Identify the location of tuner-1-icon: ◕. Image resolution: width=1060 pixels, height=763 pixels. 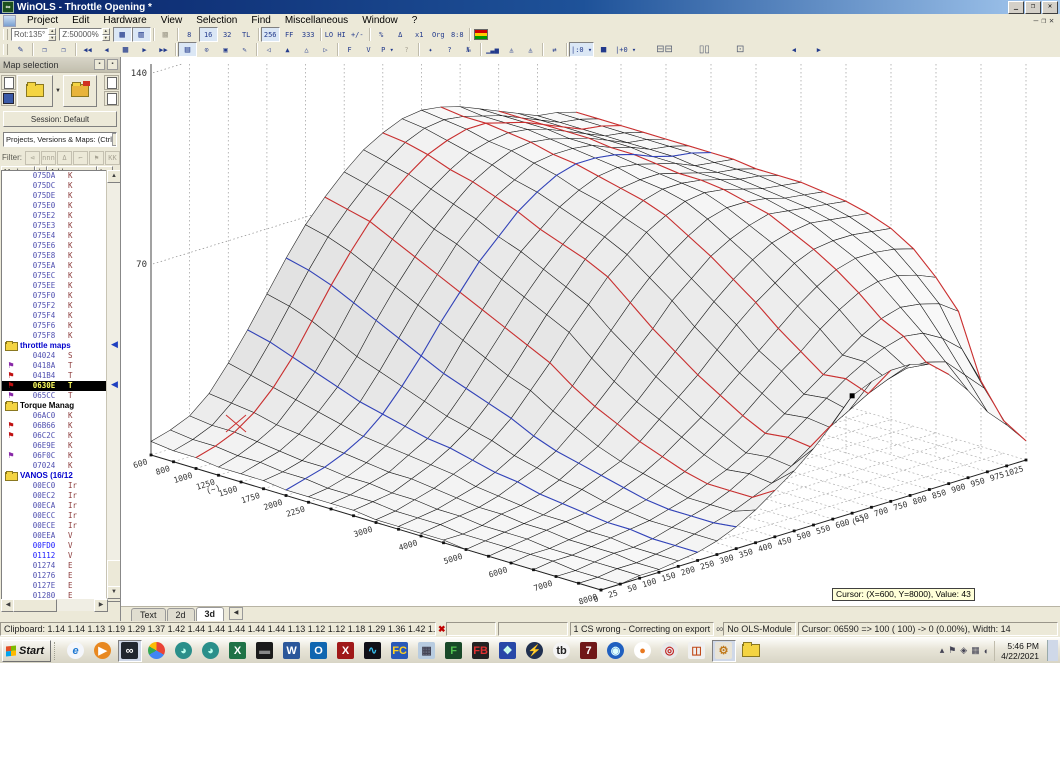
(184, 651).